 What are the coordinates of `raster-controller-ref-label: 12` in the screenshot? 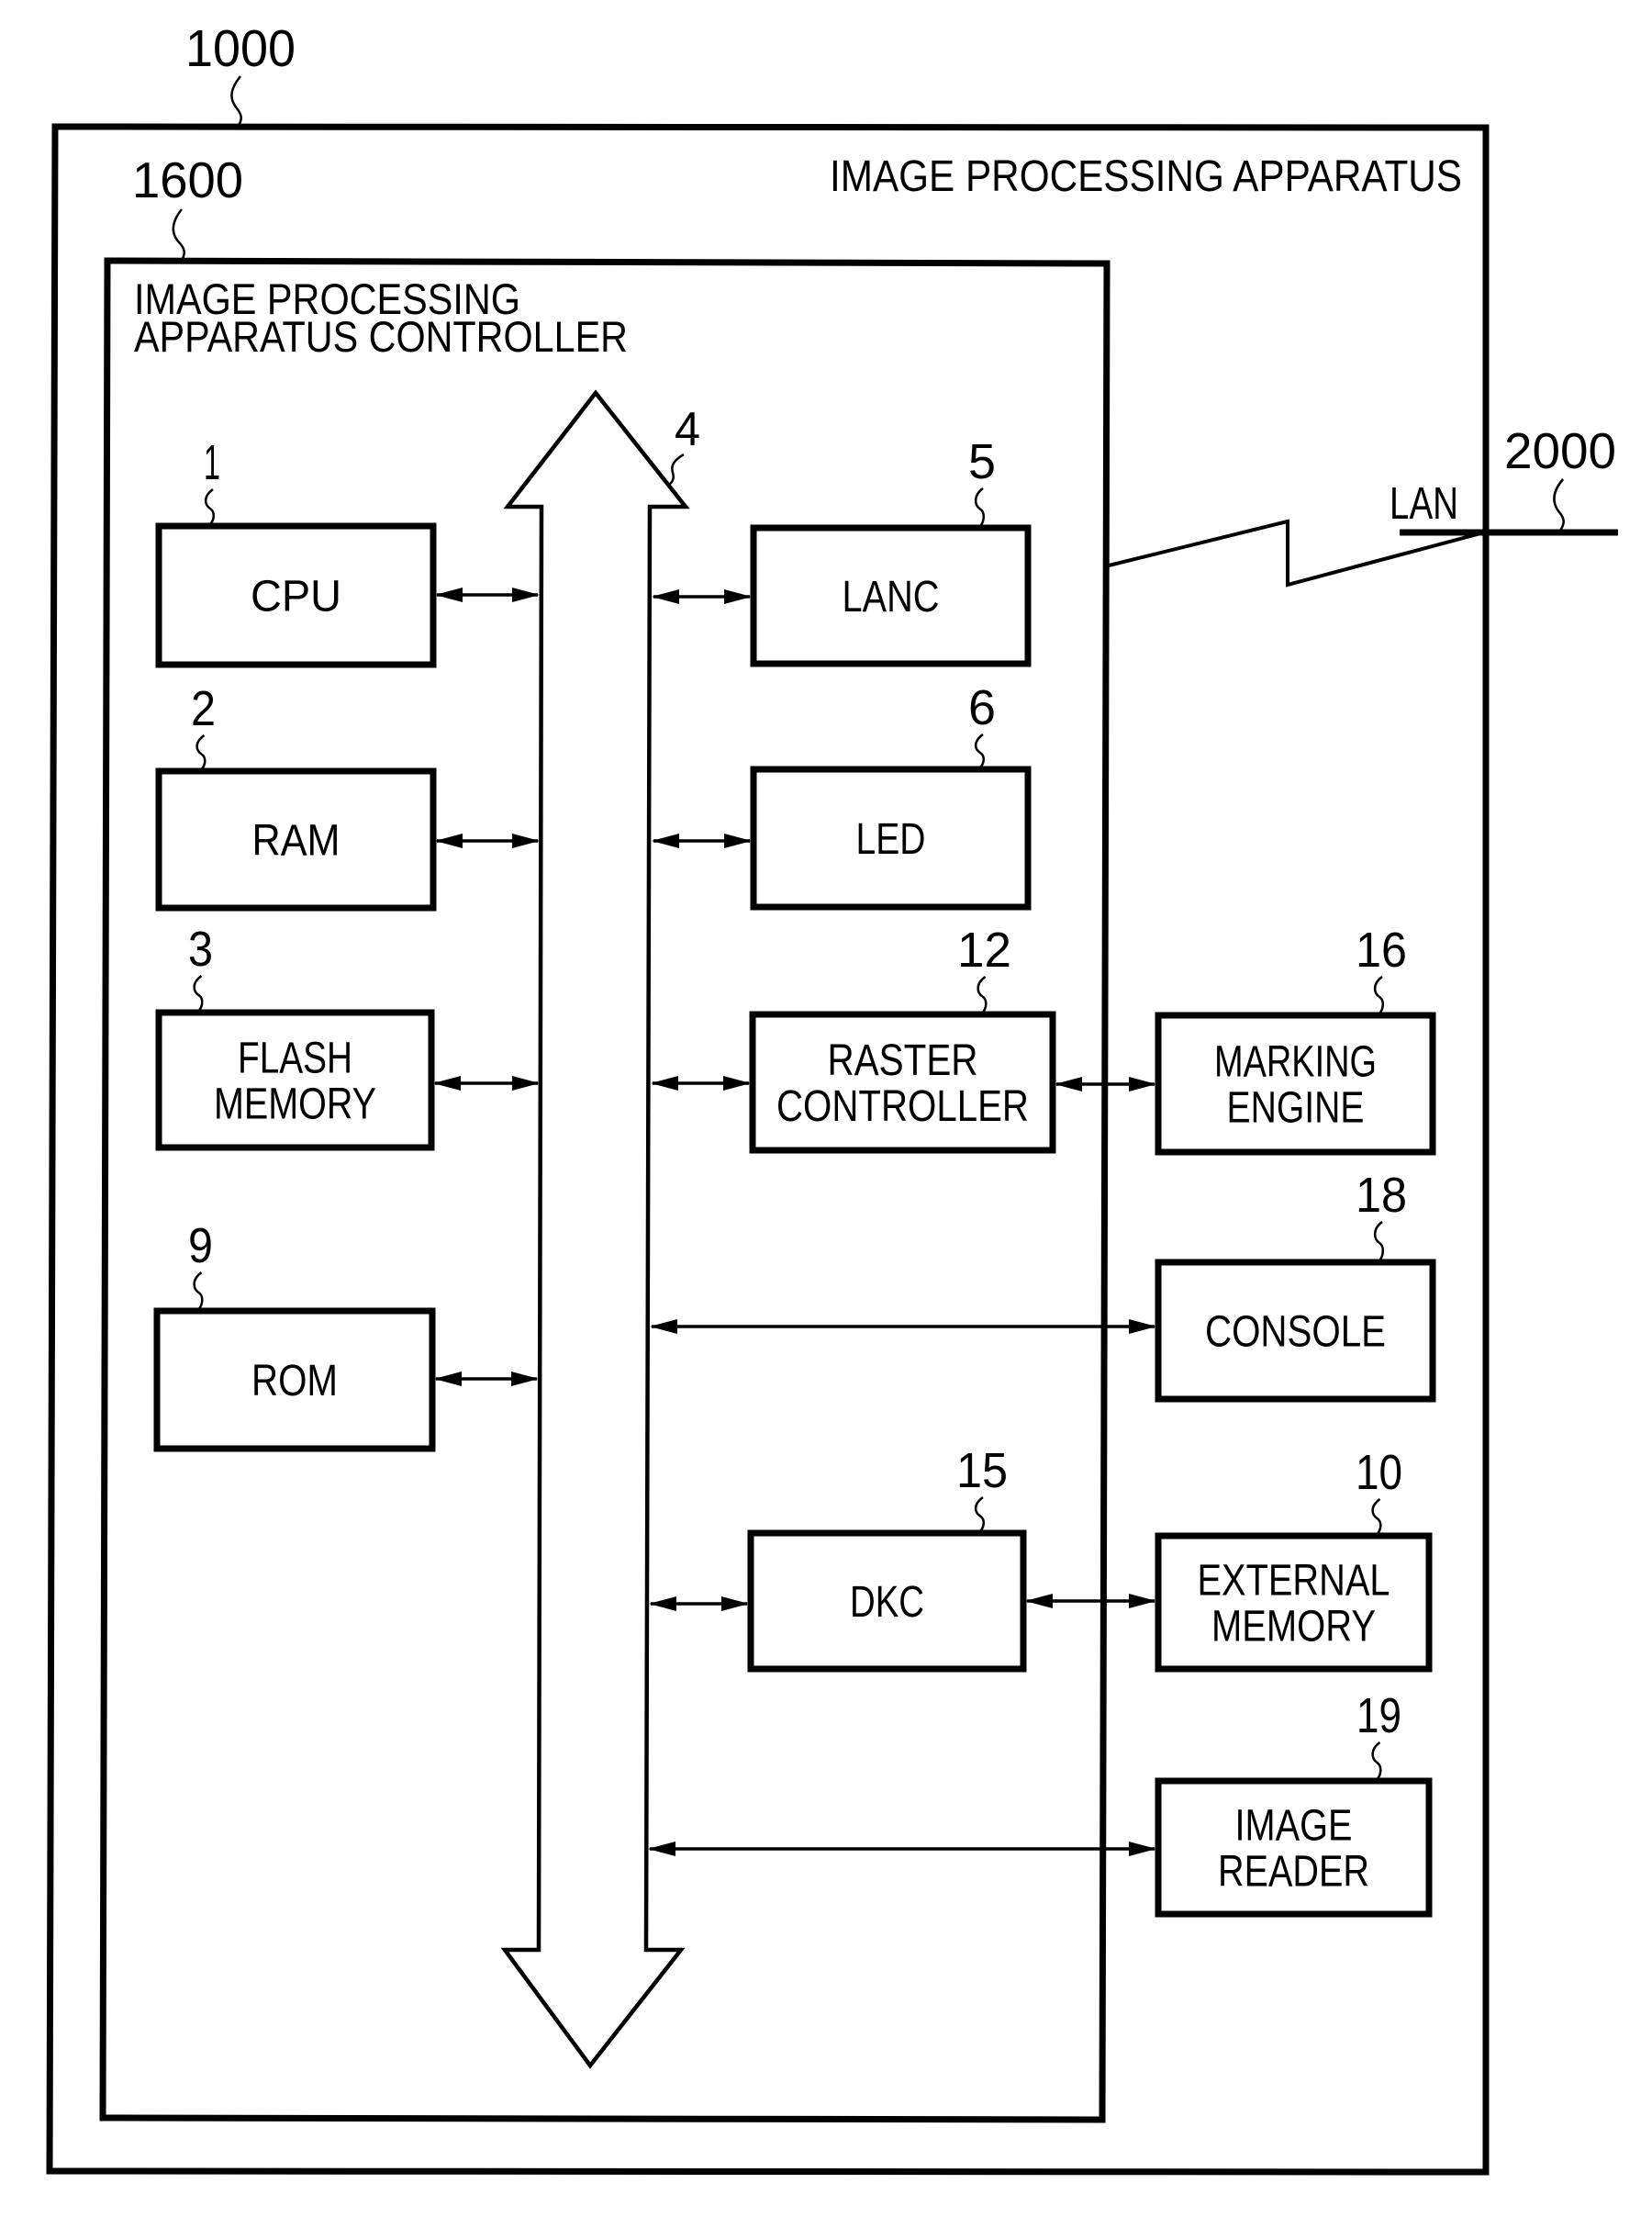 It's located at (984, 950).